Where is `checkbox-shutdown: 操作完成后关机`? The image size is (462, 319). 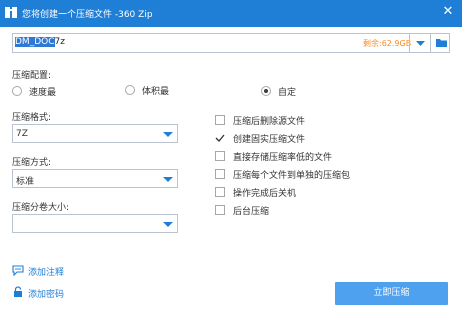
checkbox-shutdown: 操作完成后关机 is located at coordinates (265, 193).